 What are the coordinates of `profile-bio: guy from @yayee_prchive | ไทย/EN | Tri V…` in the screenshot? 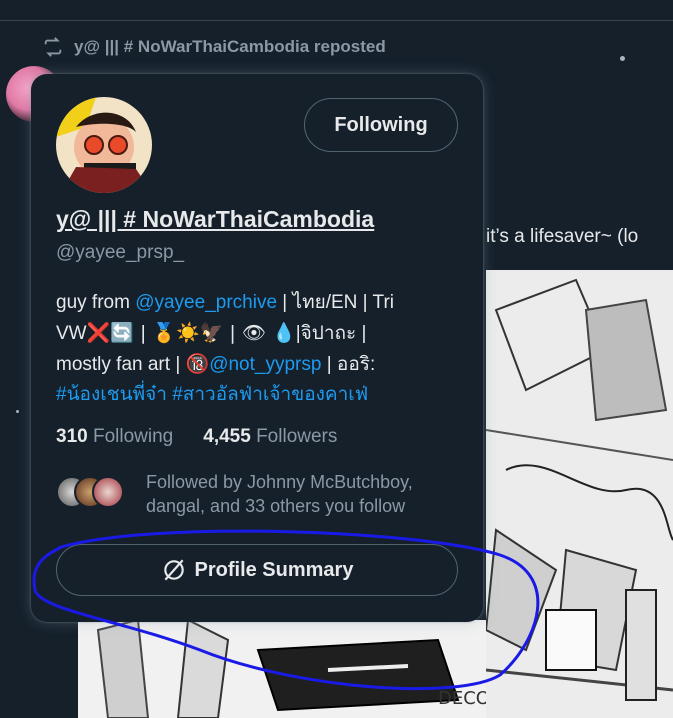 It's located at (261, 349).